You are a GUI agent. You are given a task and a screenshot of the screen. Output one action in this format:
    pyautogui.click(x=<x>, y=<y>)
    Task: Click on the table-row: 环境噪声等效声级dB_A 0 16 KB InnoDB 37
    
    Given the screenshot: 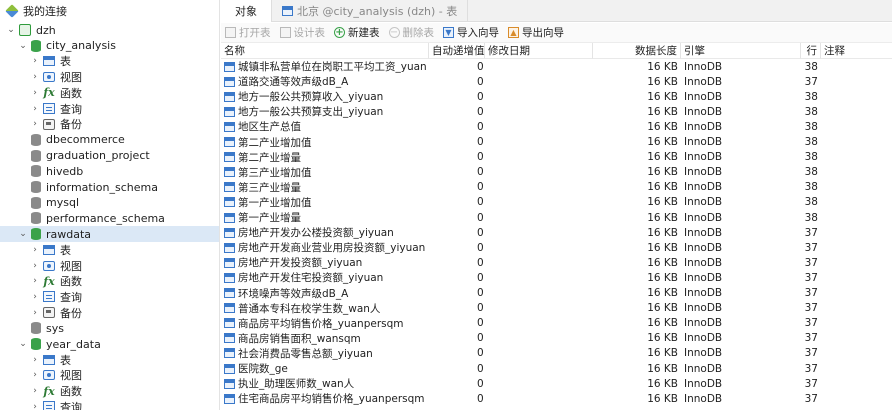 What is the action you would take?
    pyautogui.click(x=556, y=293)
    